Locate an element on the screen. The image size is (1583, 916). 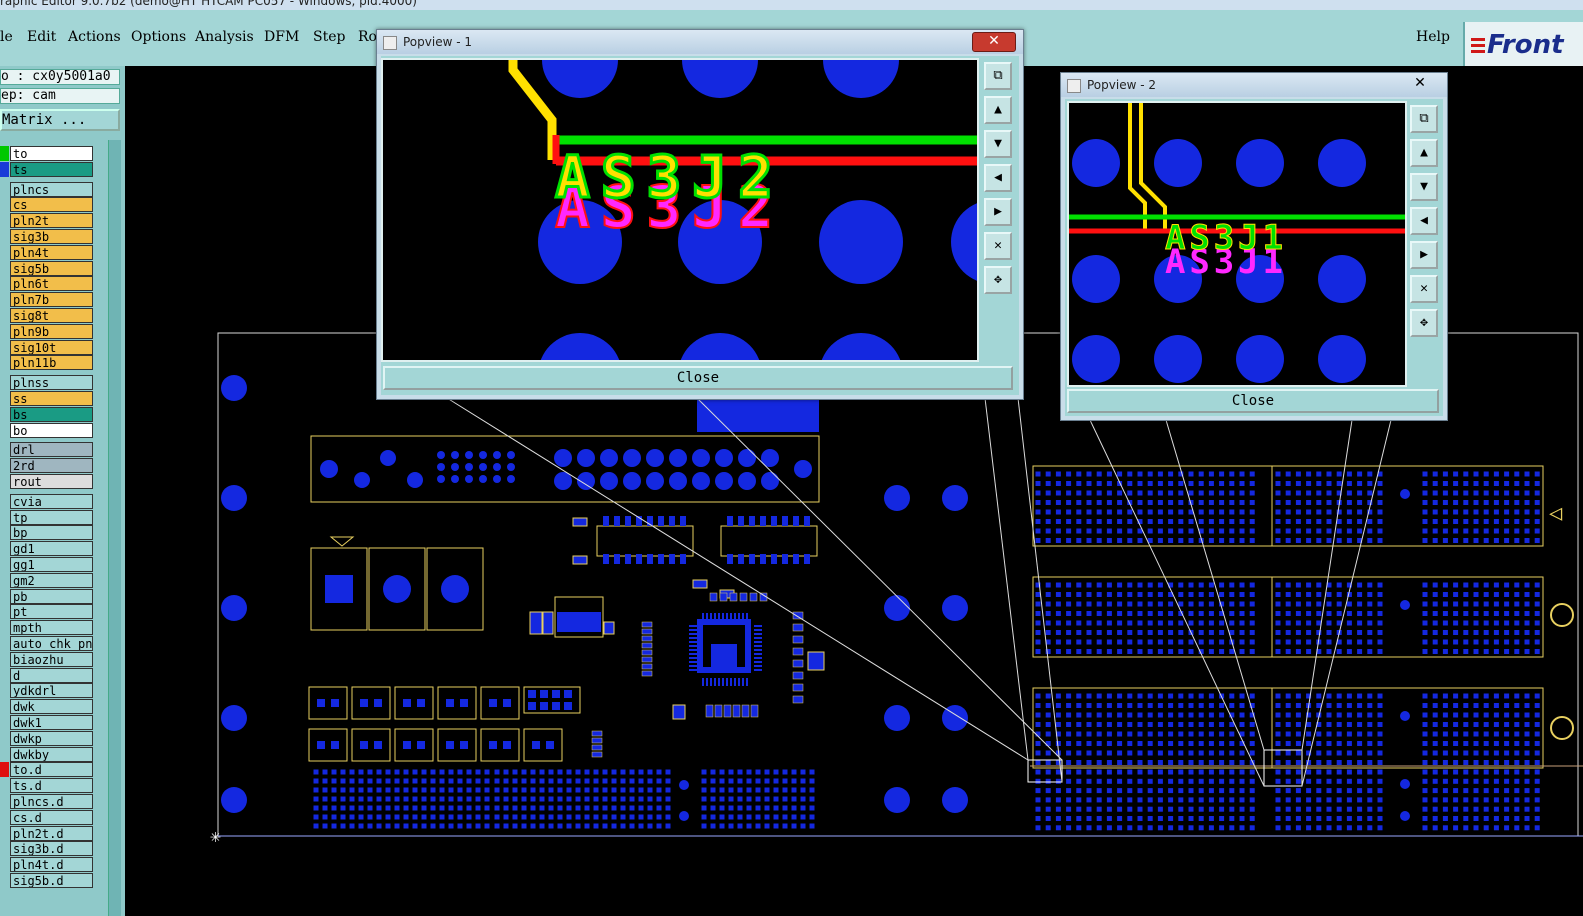
layer-mpth: mpth is located at coordinates (51, 628).